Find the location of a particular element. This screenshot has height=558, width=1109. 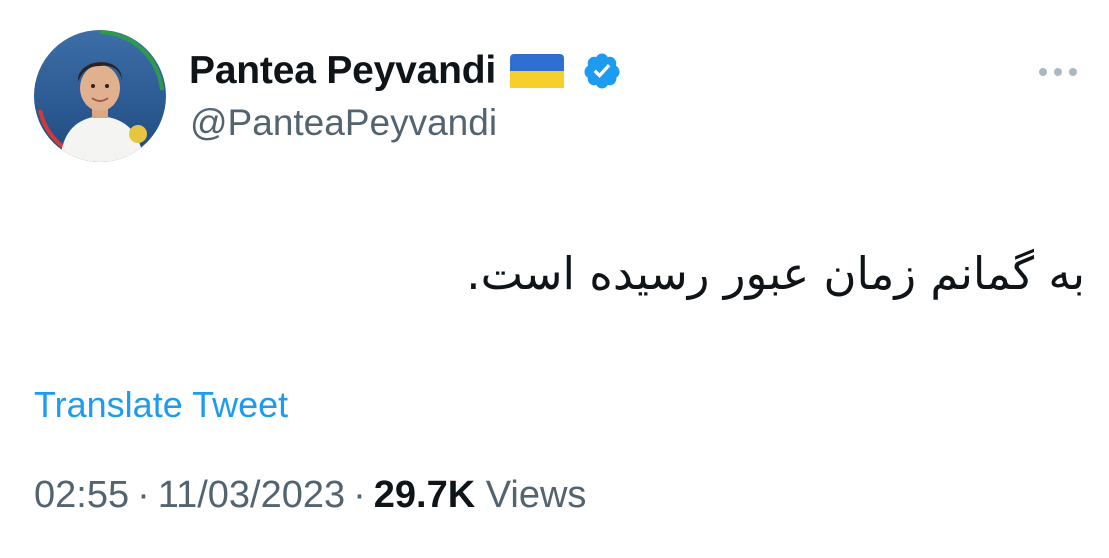

author-handle: @PanteaPeyvandi is located at coordinates (343, 123).